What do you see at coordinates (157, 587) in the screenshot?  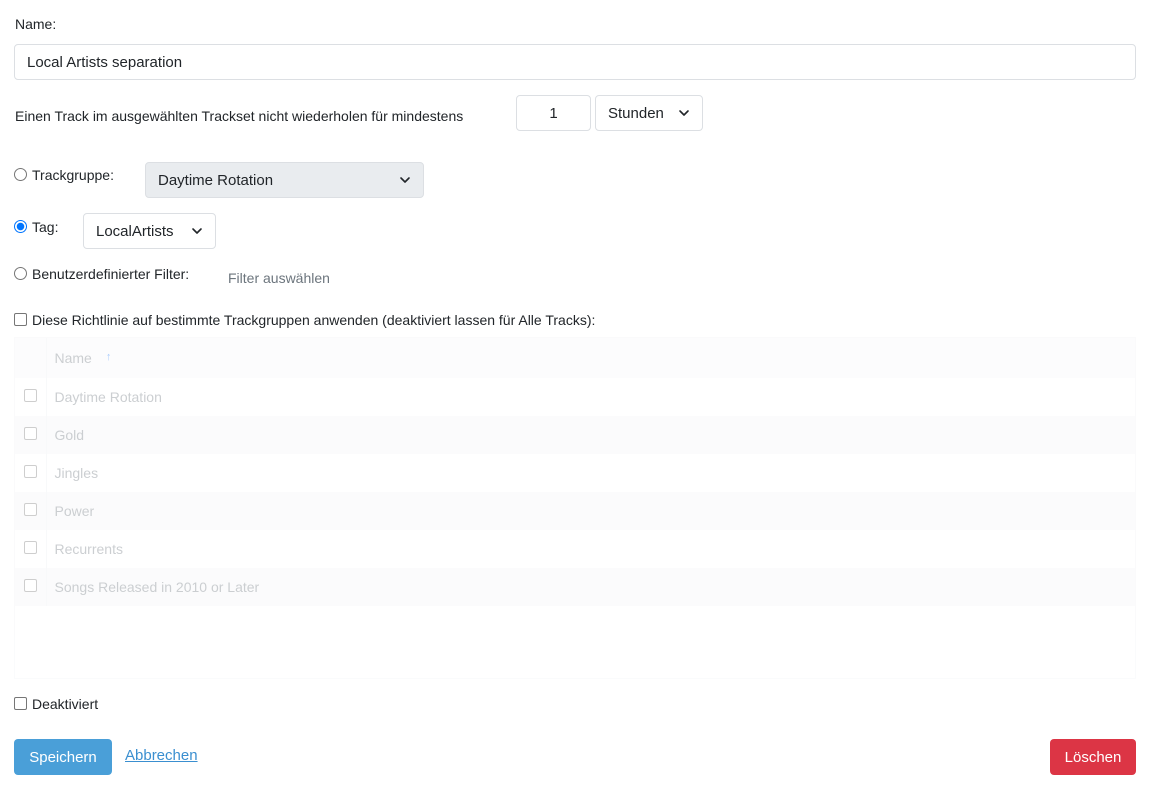 I see `row-name: Songs Released in 2010 or Later` at bounding box center [157, 587].